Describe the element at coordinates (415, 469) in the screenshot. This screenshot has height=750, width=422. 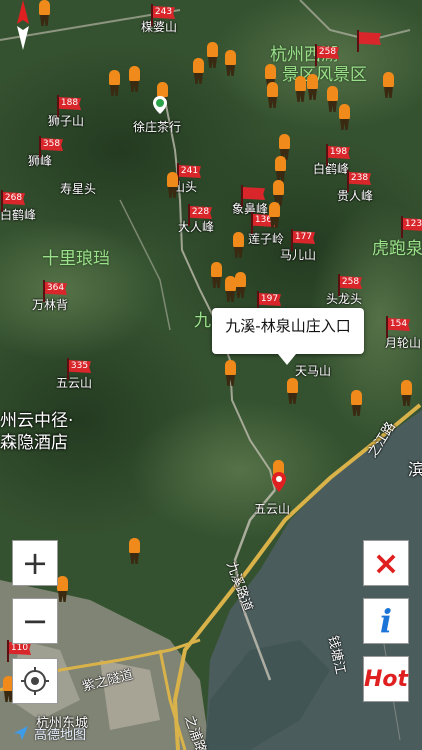
I see `road-label-bin: 滨` at that location.